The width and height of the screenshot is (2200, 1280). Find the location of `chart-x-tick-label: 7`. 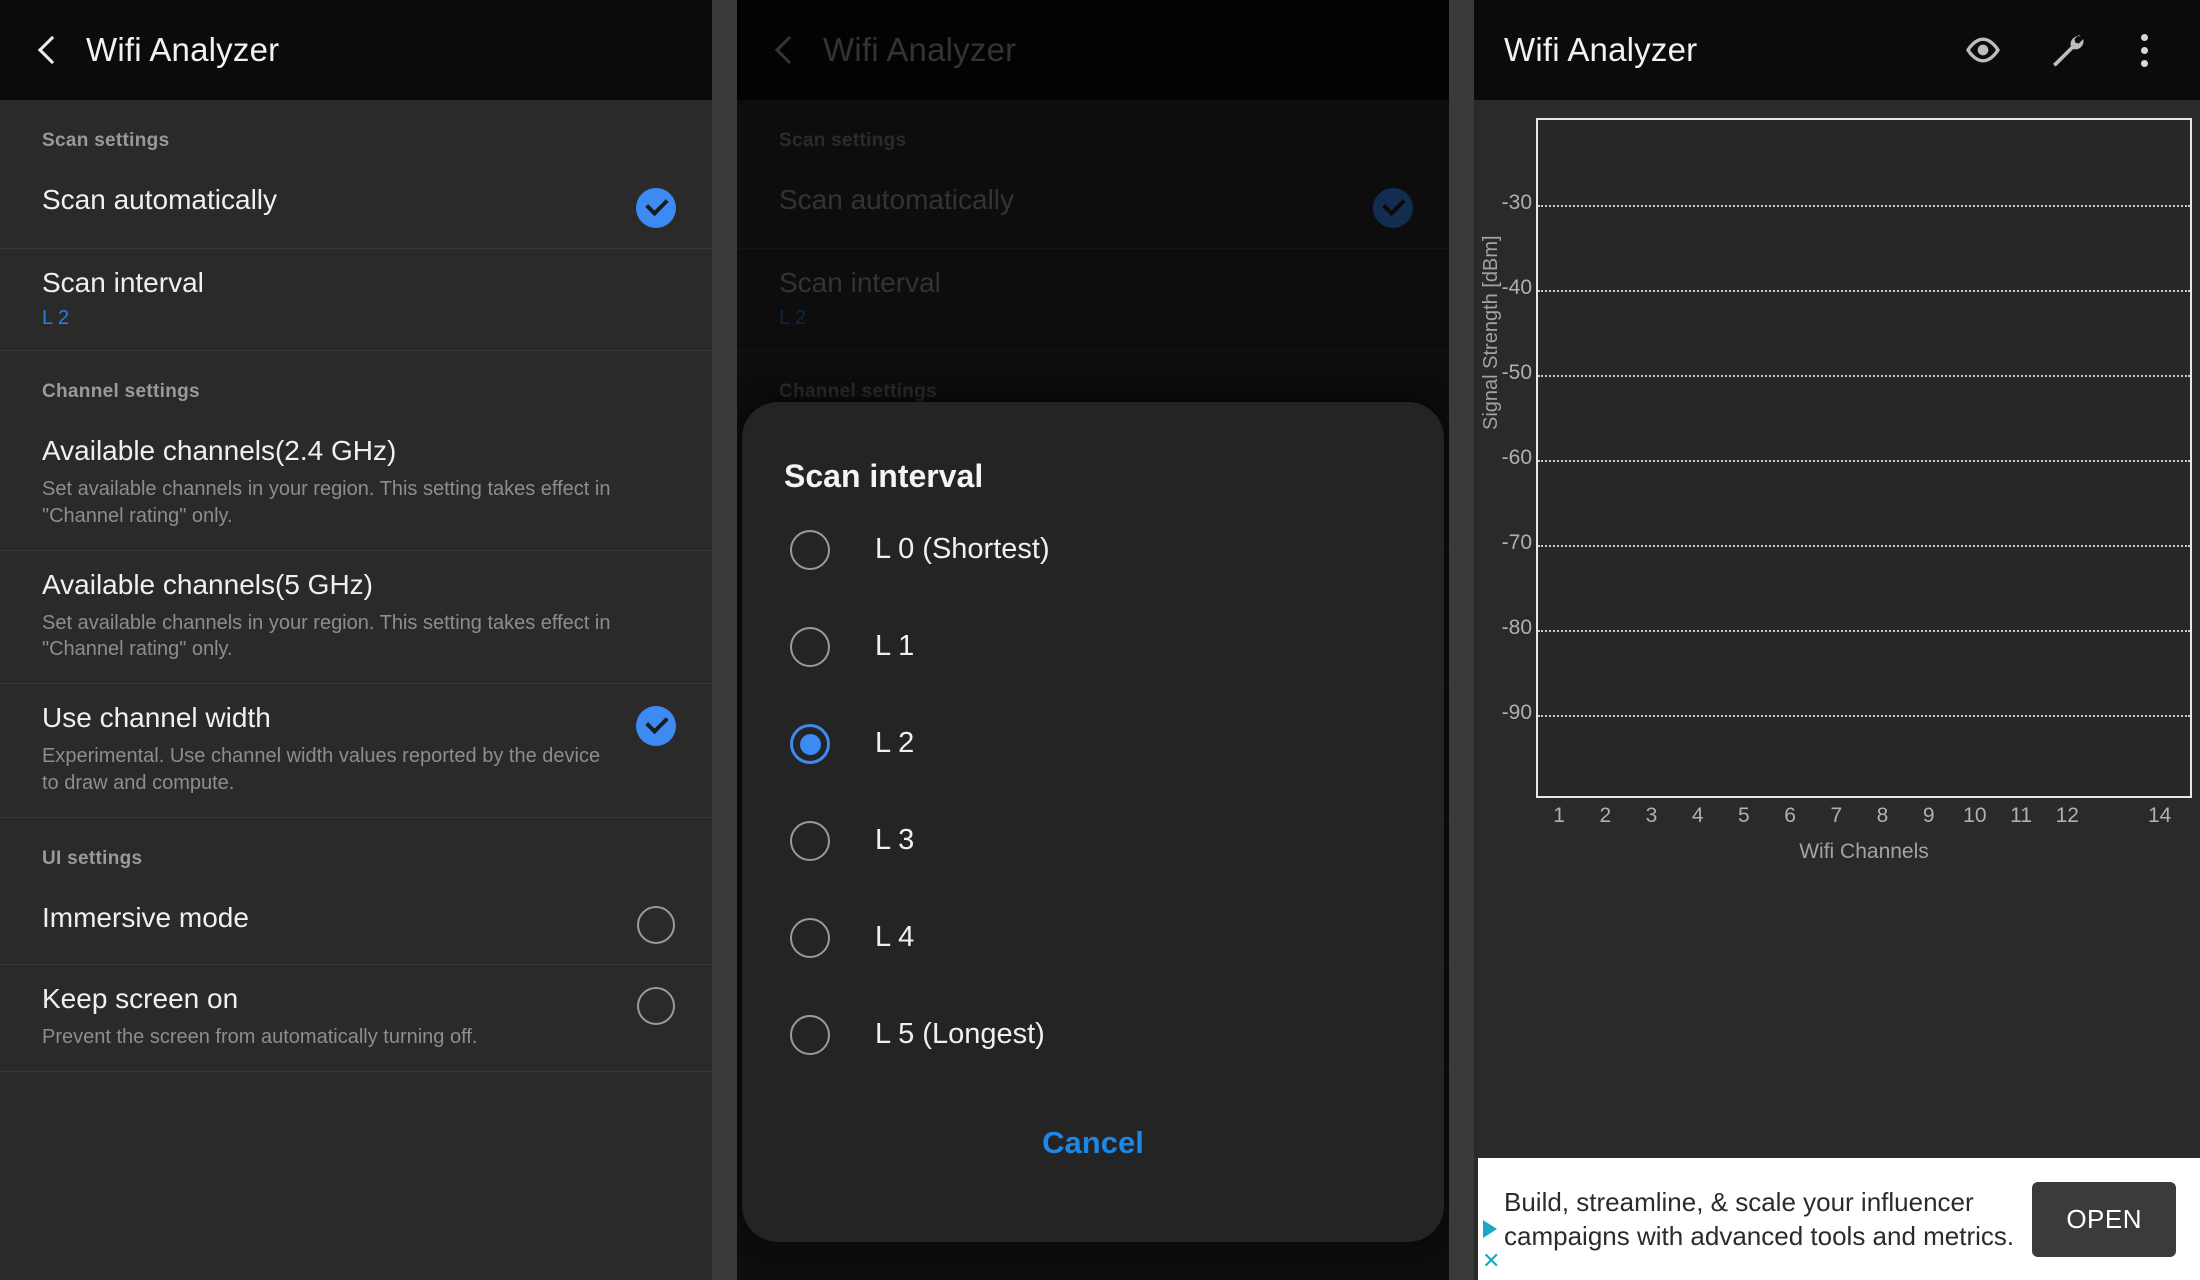

chart-x-tick-label: 7 is located at coordinates (1836, 815).